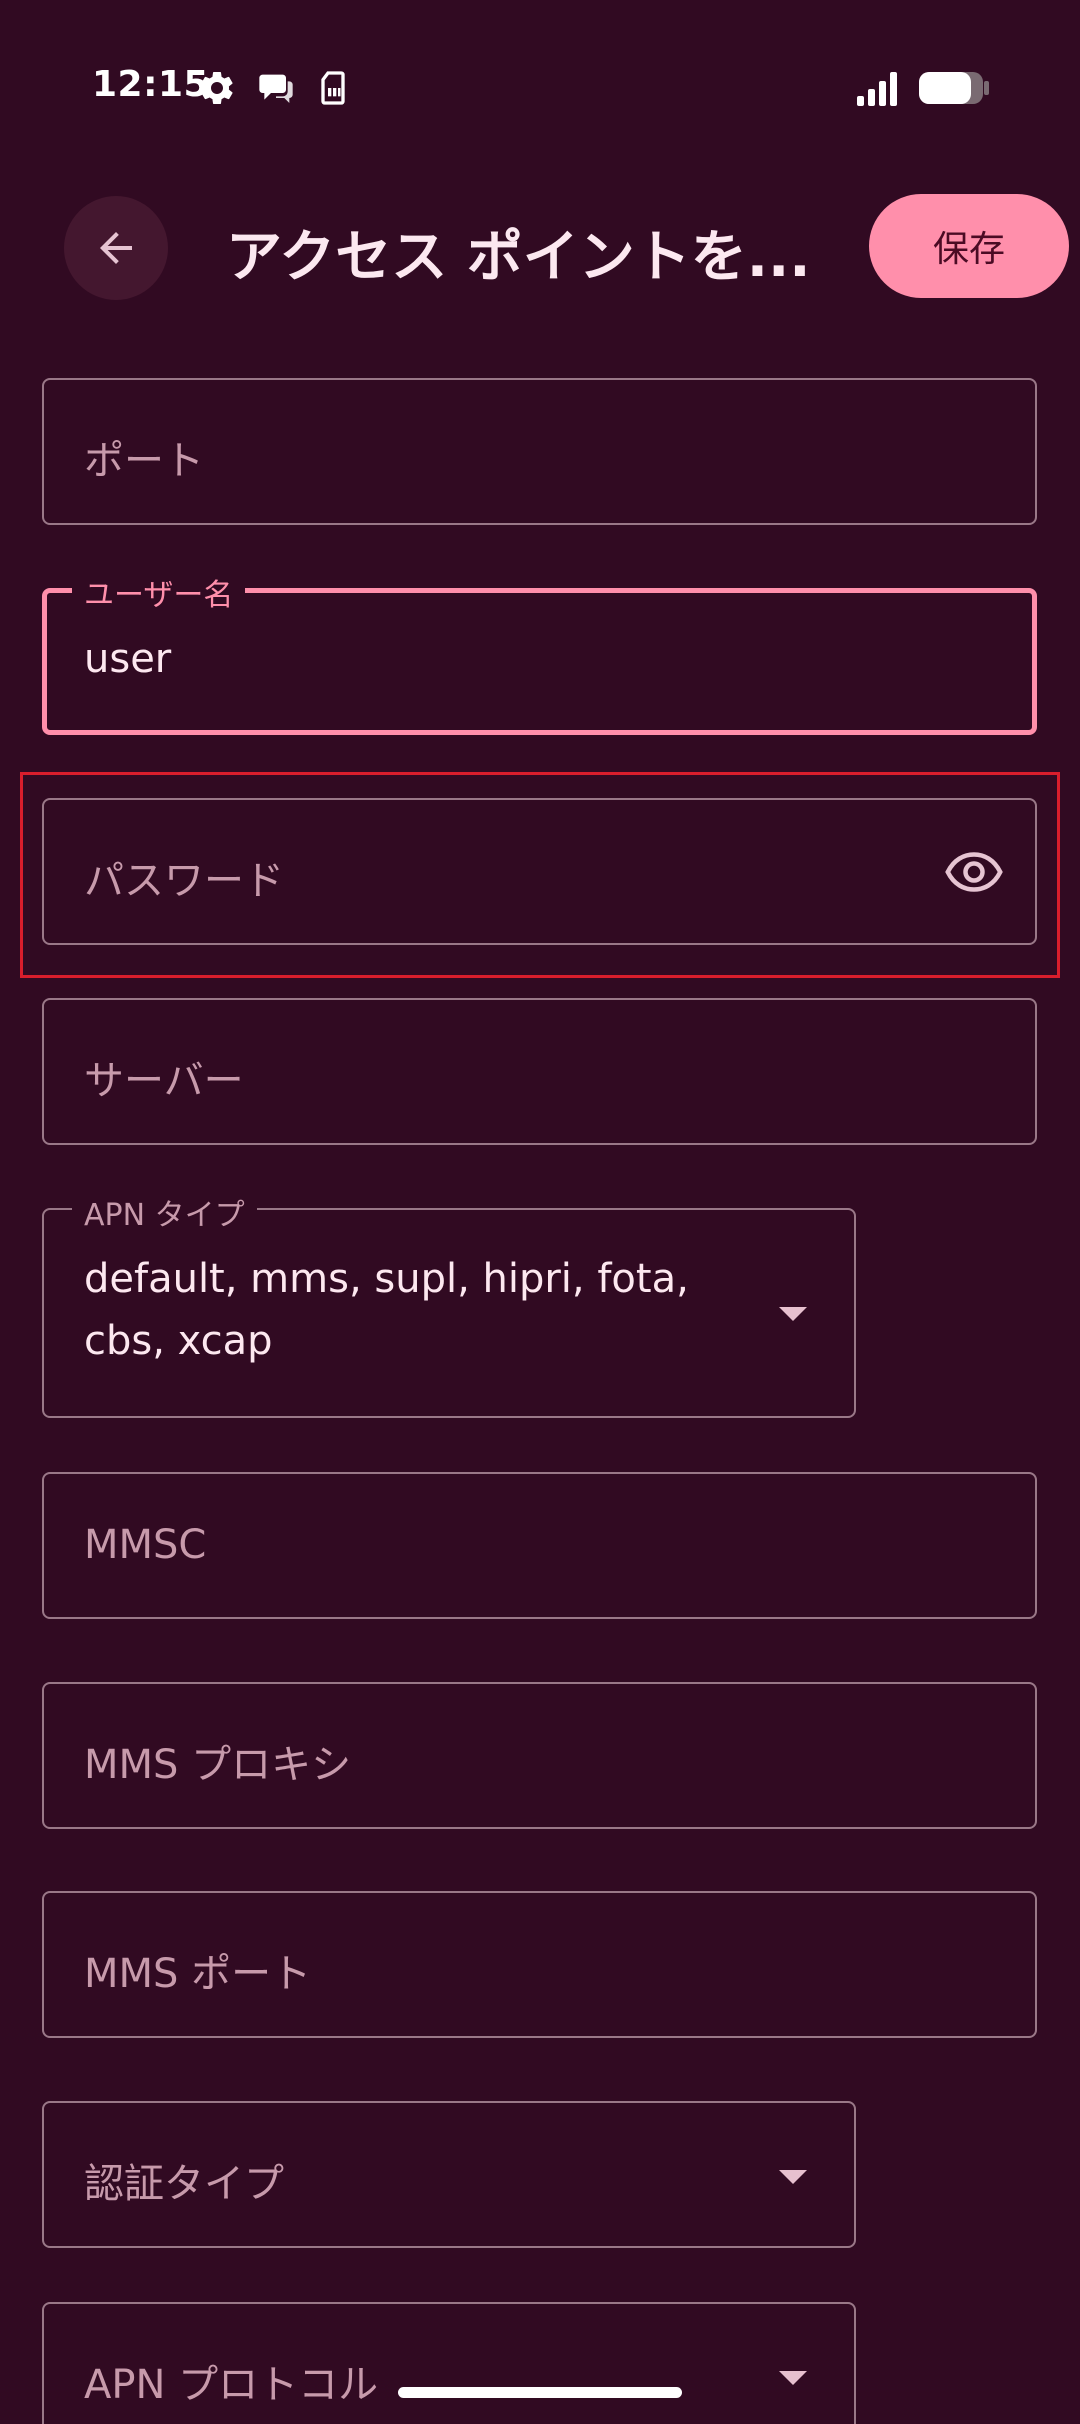 This screenshot has width=1080, height=2424. Describe the element at coordinates (164, 1081) in the screenshot. I see `server-label: サーバー` at that location.